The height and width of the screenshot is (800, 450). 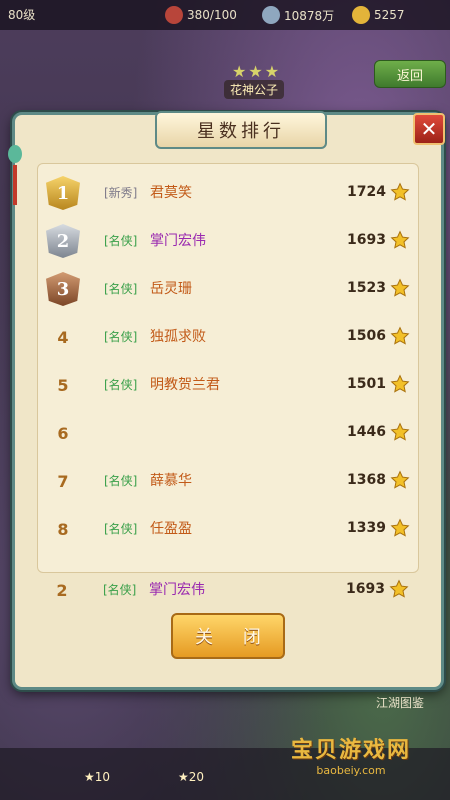 I want to click on list-item: 4 [名侠] 独孤求败 1506, so click(x=228, y=336).